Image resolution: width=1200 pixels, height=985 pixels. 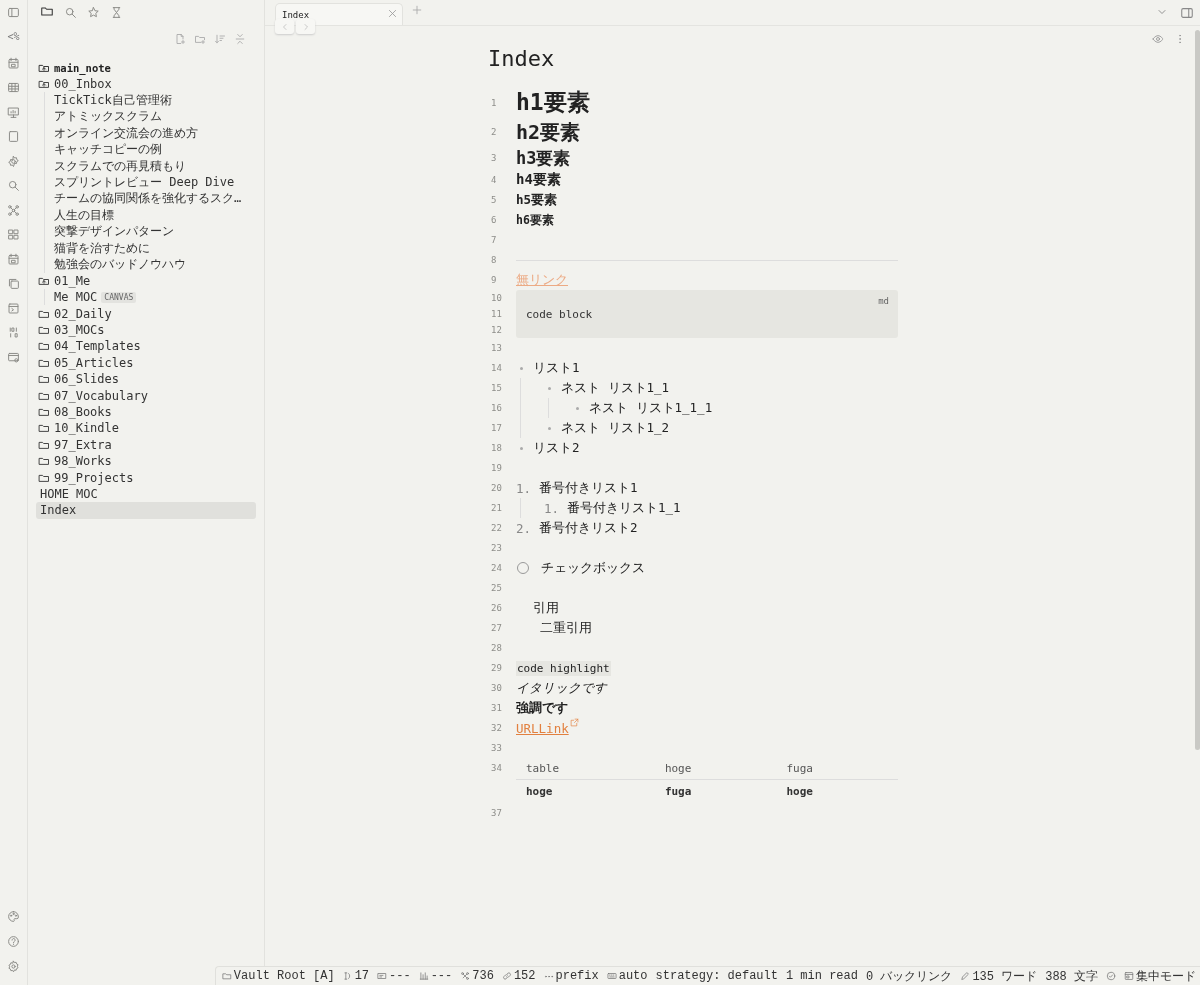 I want to click on line-number: 13, so click(x=496, y=348).